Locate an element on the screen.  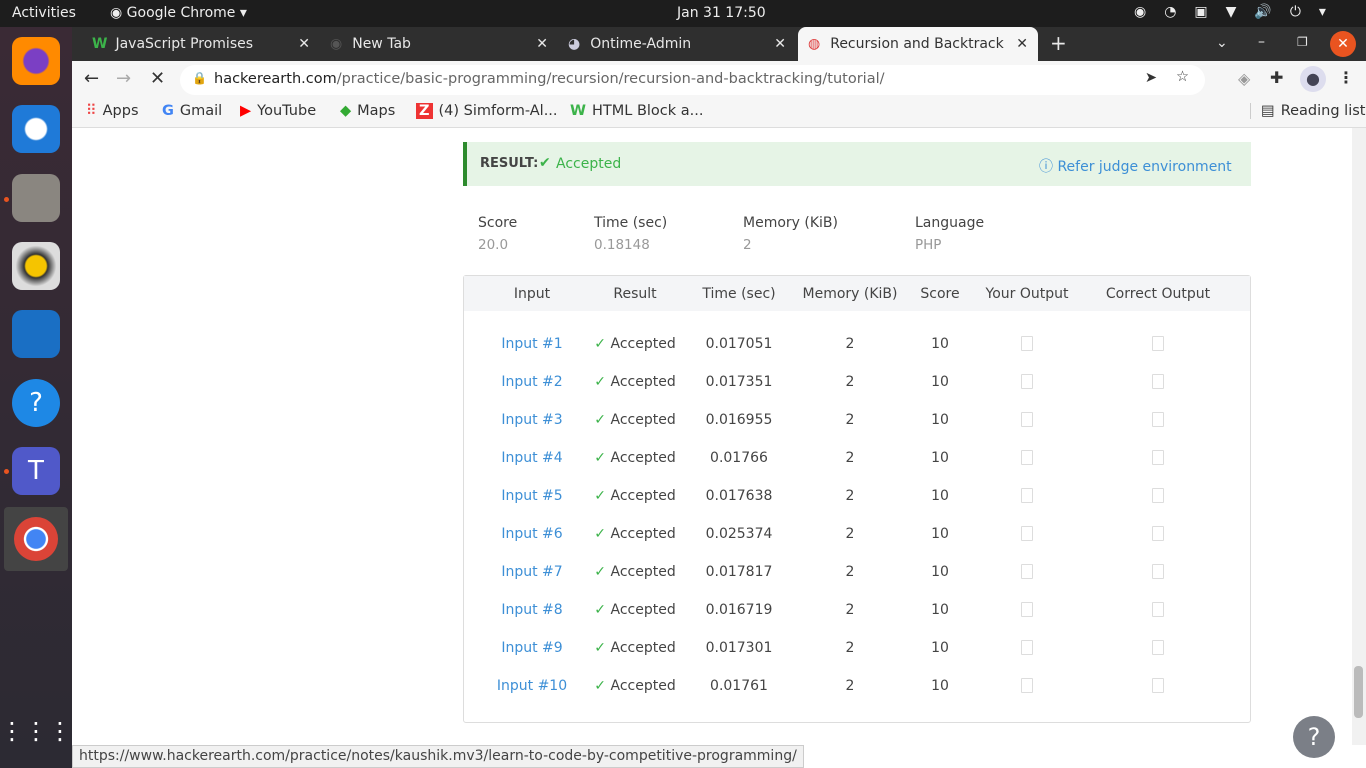
profile-avatar: ● is located at coordinates (1313, 79).